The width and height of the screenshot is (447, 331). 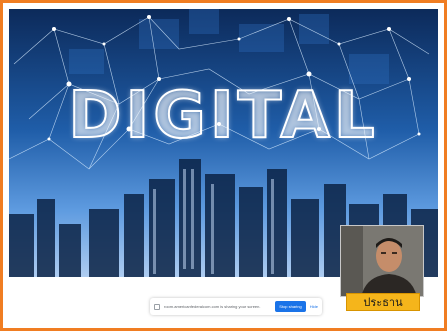 I want to click on participant-avatar, so click(x=382, y=261).